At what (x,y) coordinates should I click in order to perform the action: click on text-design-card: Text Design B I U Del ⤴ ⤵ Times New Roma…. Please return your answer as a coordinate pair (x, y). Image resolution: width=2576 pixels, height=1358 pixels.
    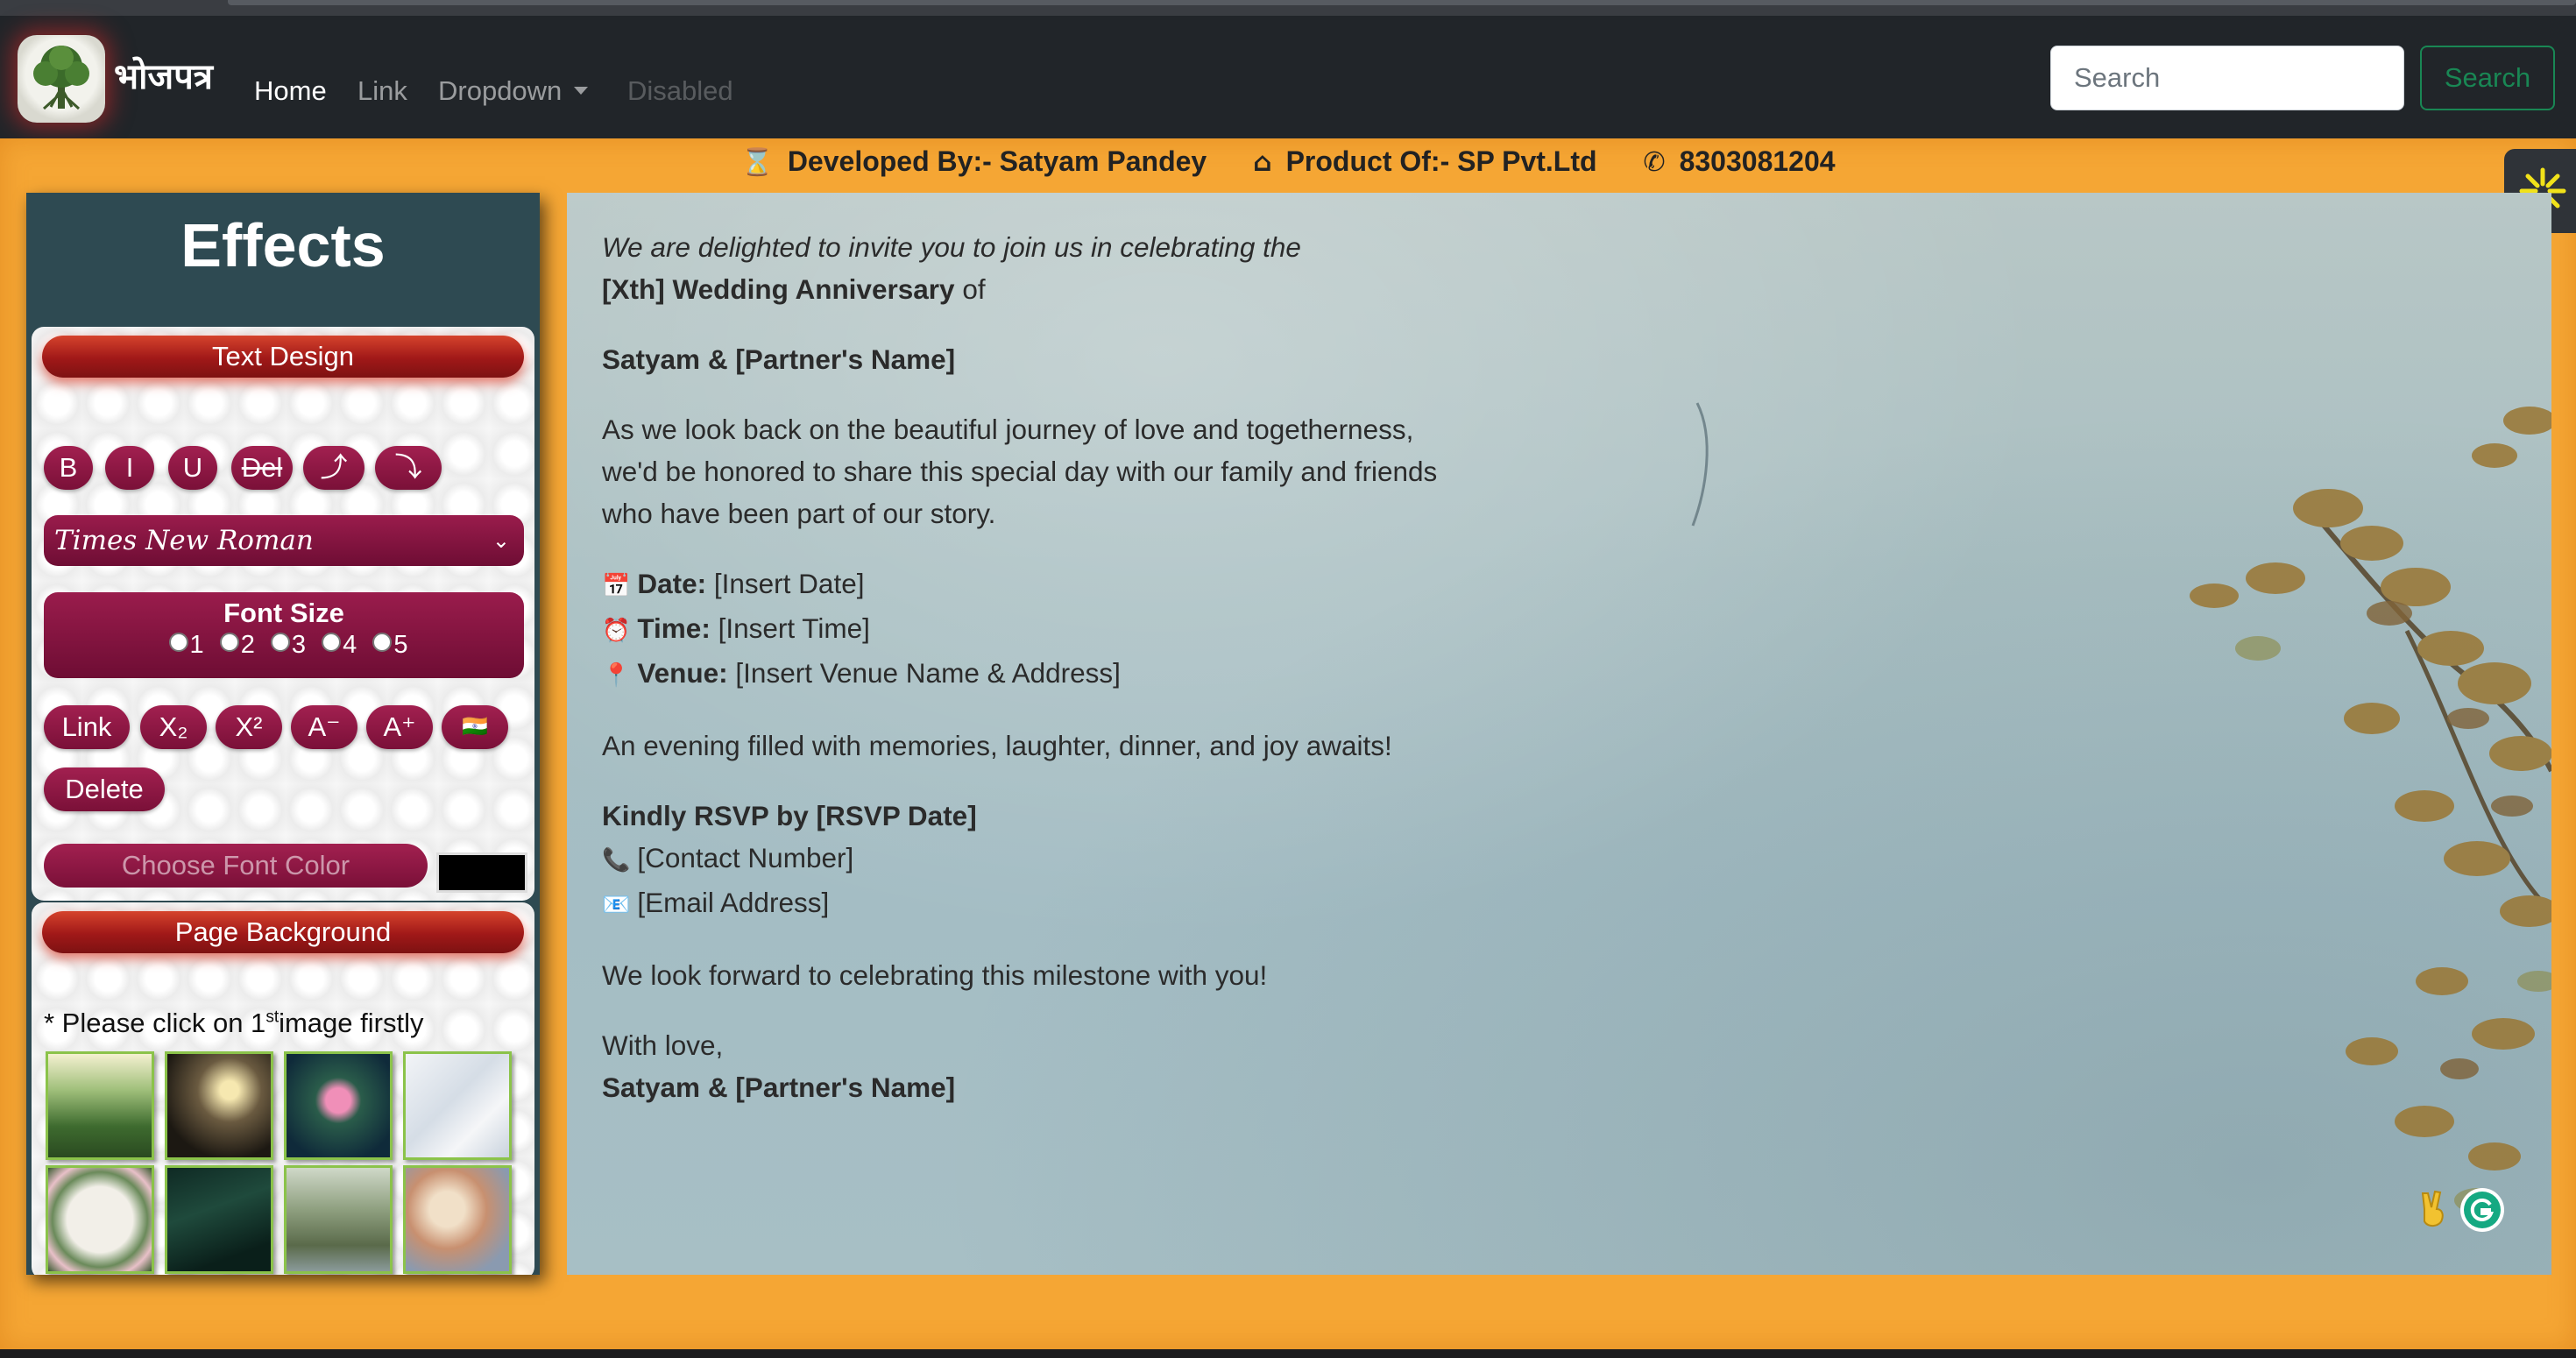
    Looking at the image, I should click on (283, 614).